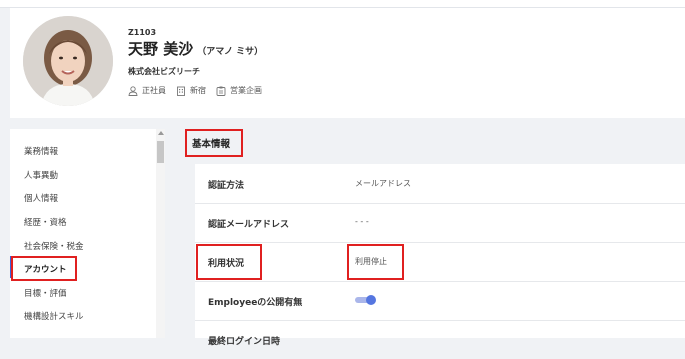 This screenshot has height=359, width=685. I want to click on employment-type-label: 正社員, so click(154, 90).